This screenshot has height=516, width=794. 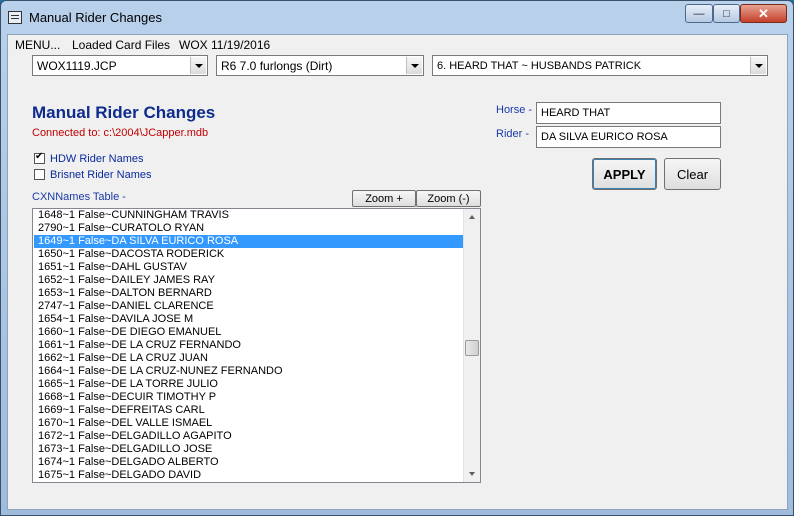 I want to click on horse-select: 6. HEARD THAT ~ HUSBANDS PATRICK, so click(x=600, y=65).